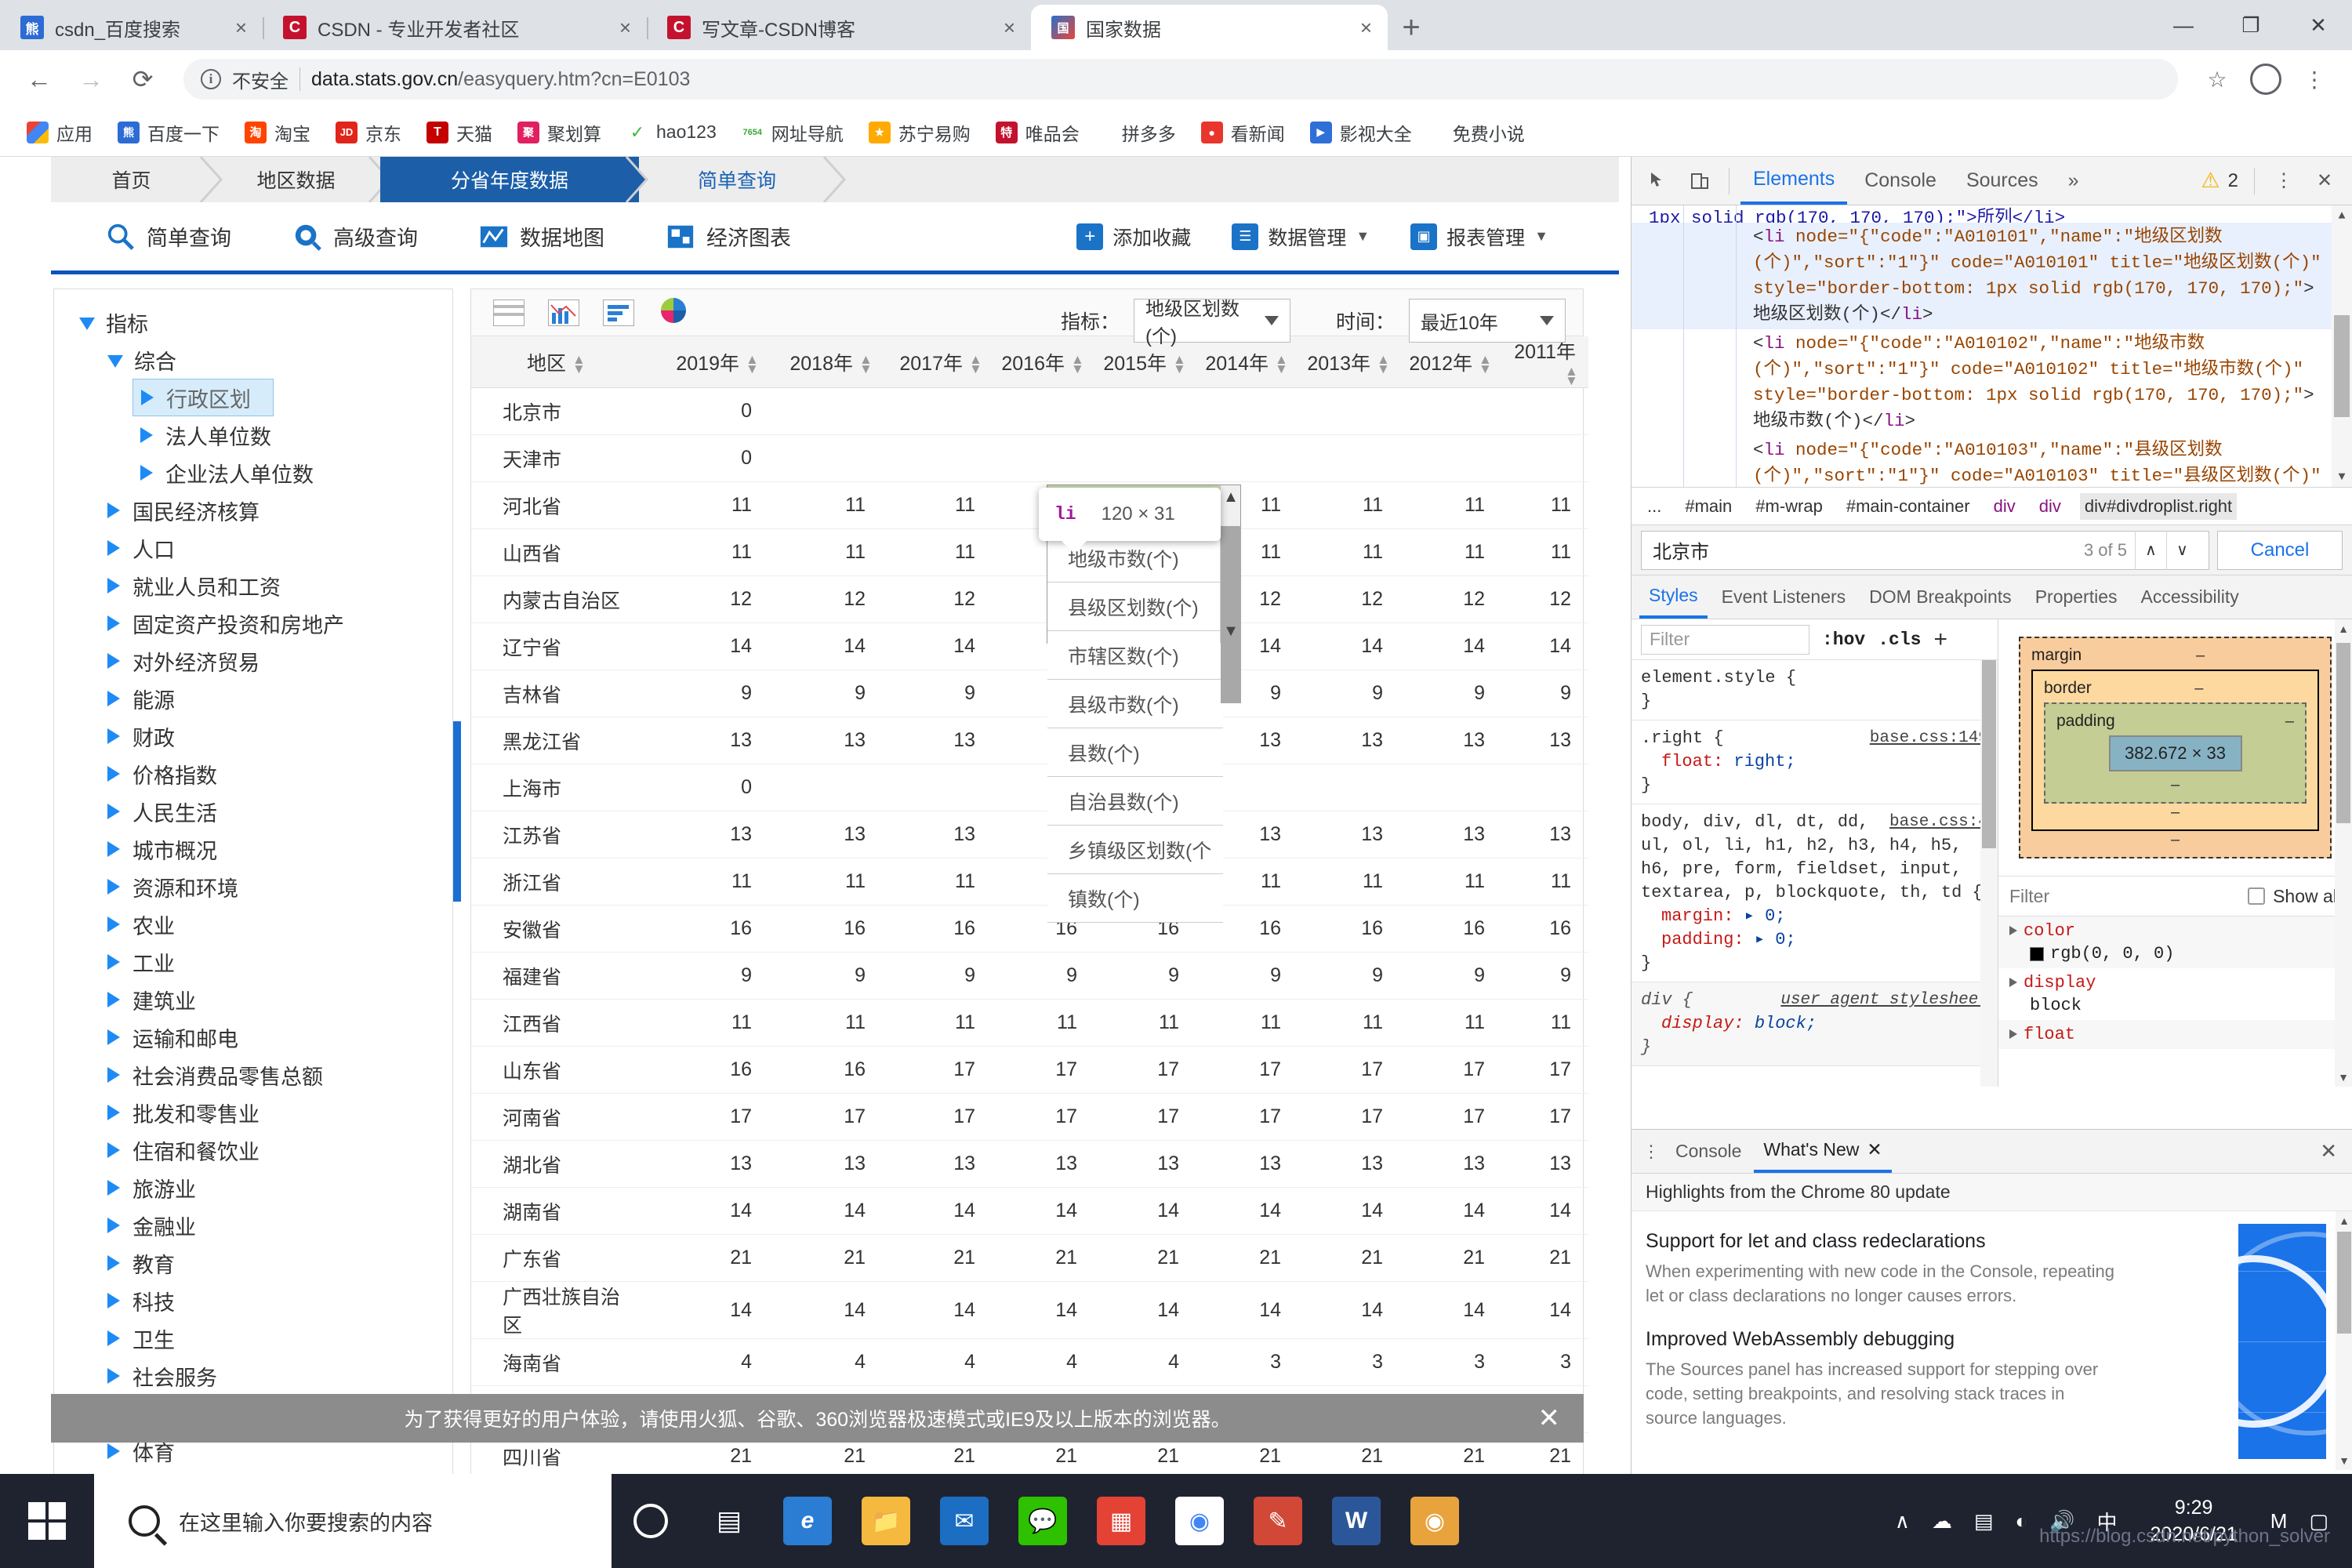 The height and width of the screenshot is (1568, 2352). Describe the element at coordinates (457, 811) in the screenshot. I see `tree-scrollbar-thumb` at that location.